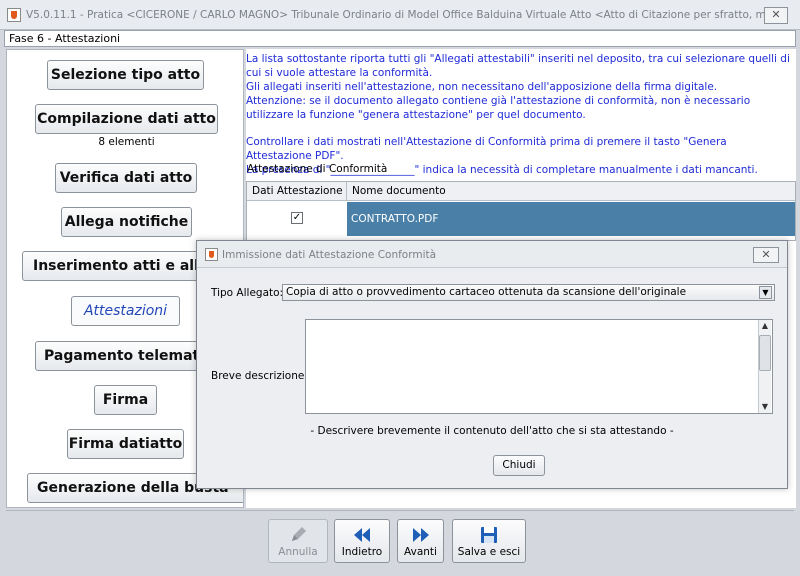  I want to click on forward-arrow-icon, so click(420, 535).